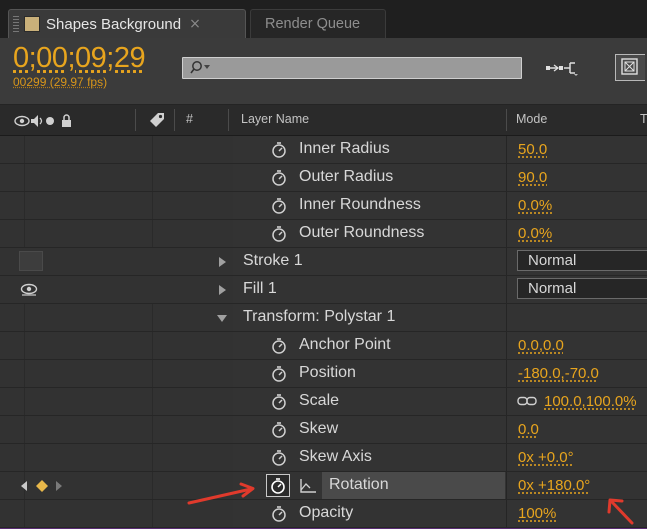  What do you see at coordinates (195, 24) in the screenshot?
I see `tab-close-icon: ×` at bounding box center [195, 24].